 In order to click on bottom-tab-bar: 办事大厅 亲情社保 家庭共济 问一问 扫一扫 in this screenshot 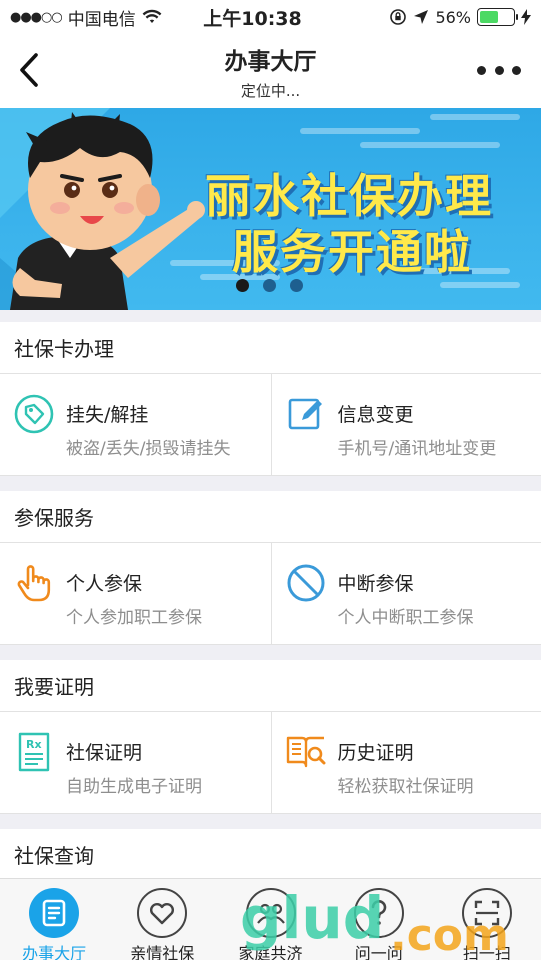, I will do `click(270, 919)`.